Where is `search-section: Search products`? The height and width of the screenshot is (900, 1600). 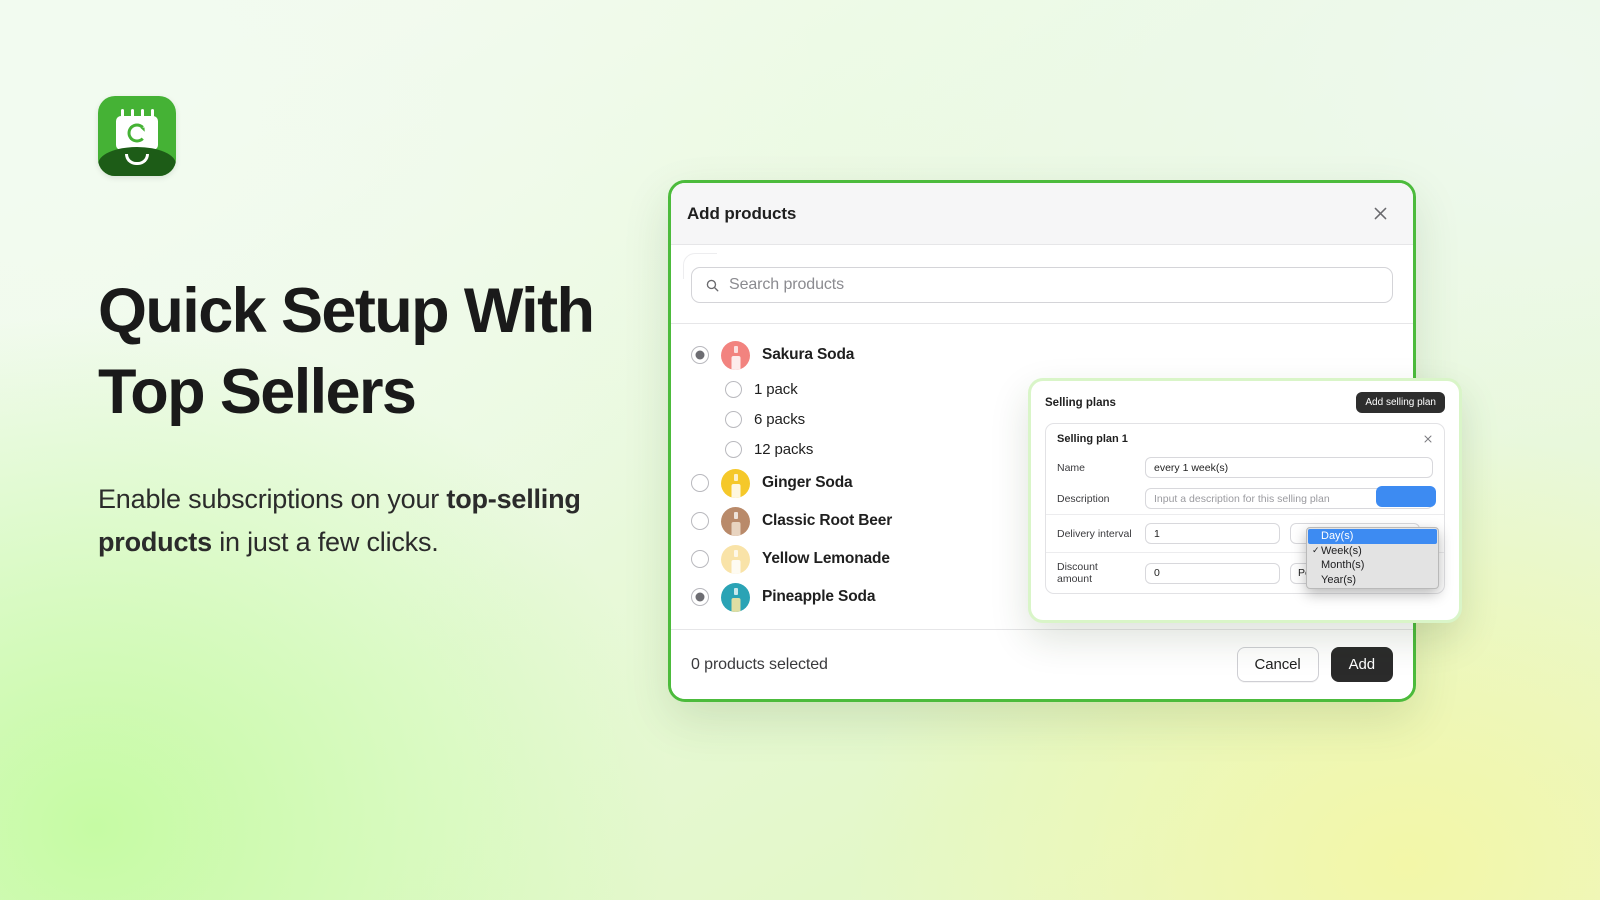
search-section: Search products is located at coordinates (1042, 274).